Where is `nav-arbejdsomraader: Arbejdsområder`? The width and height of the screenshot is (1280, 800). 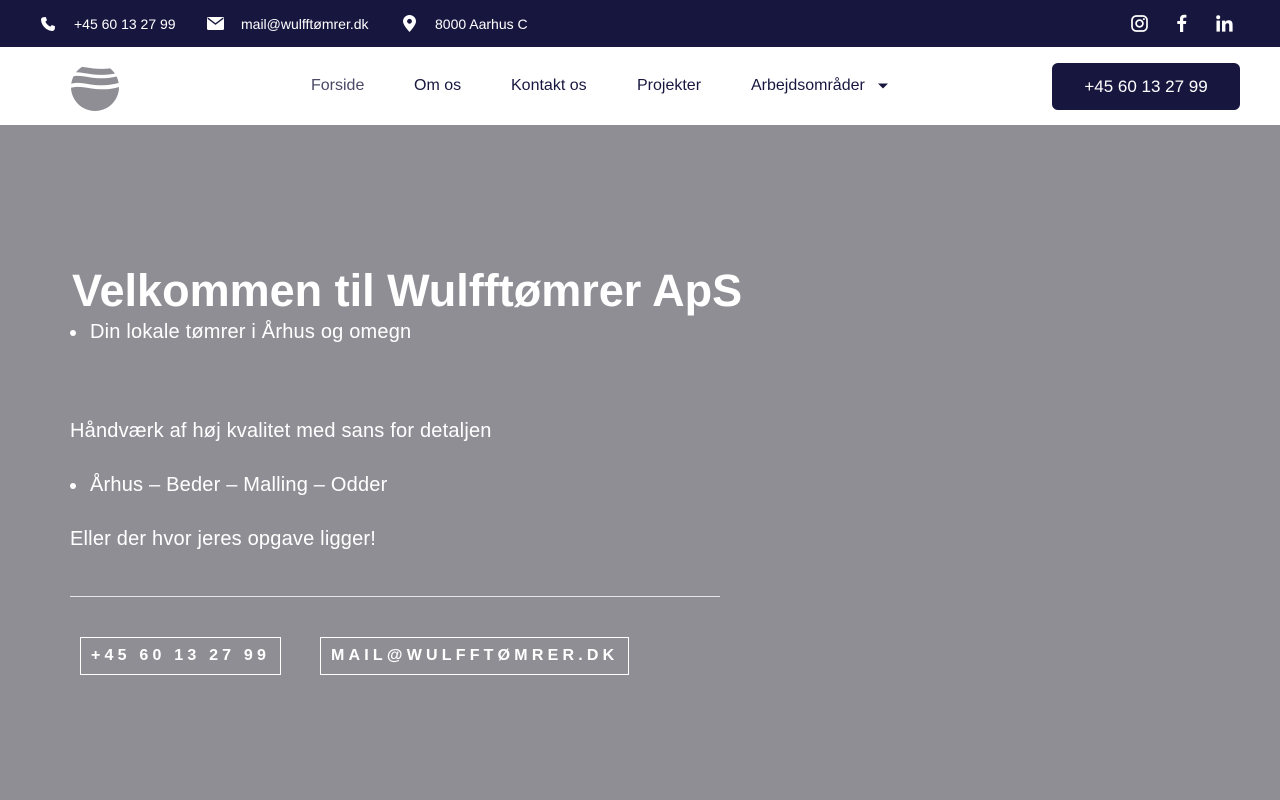
nav-arbejdsomraader: Arbejdsområder is located at coordinates (820, 86).